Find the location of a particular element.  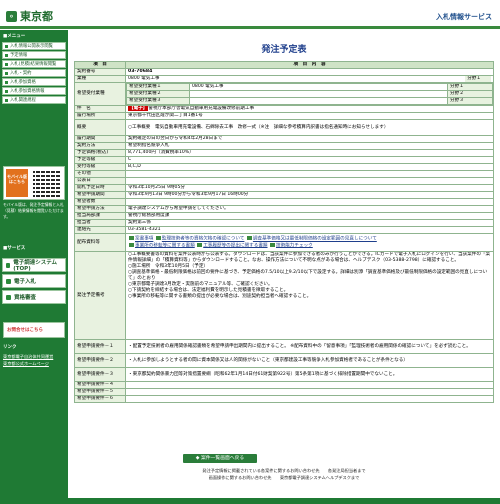

link-kyodo: 東京都電子自治体共同運営 is located at coordinates (28, 357).